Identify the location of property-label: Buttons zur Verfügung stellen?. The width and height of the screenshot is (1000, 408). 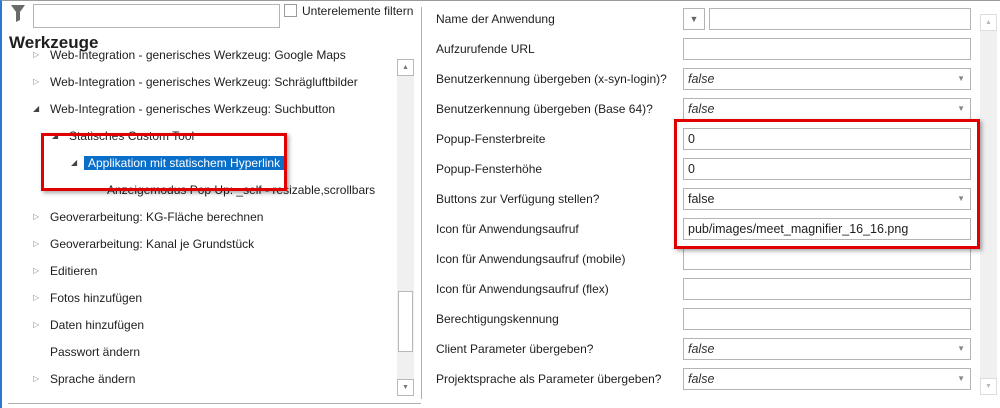
(518, 199).